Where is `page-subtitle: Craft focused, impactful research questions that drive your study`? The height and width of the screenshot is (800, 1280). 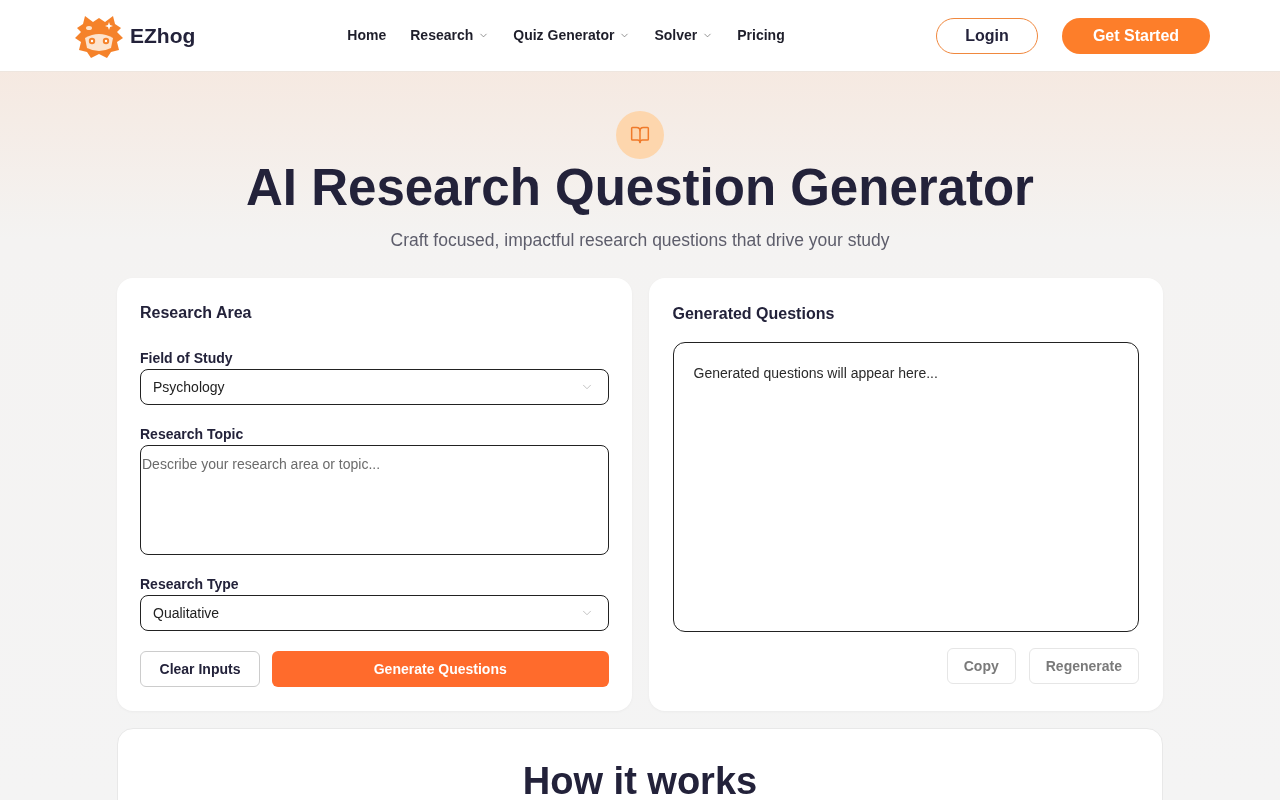 page-subtitle: Craft focused, impactful research questions that drive your study is located at coordinates (640, 240).